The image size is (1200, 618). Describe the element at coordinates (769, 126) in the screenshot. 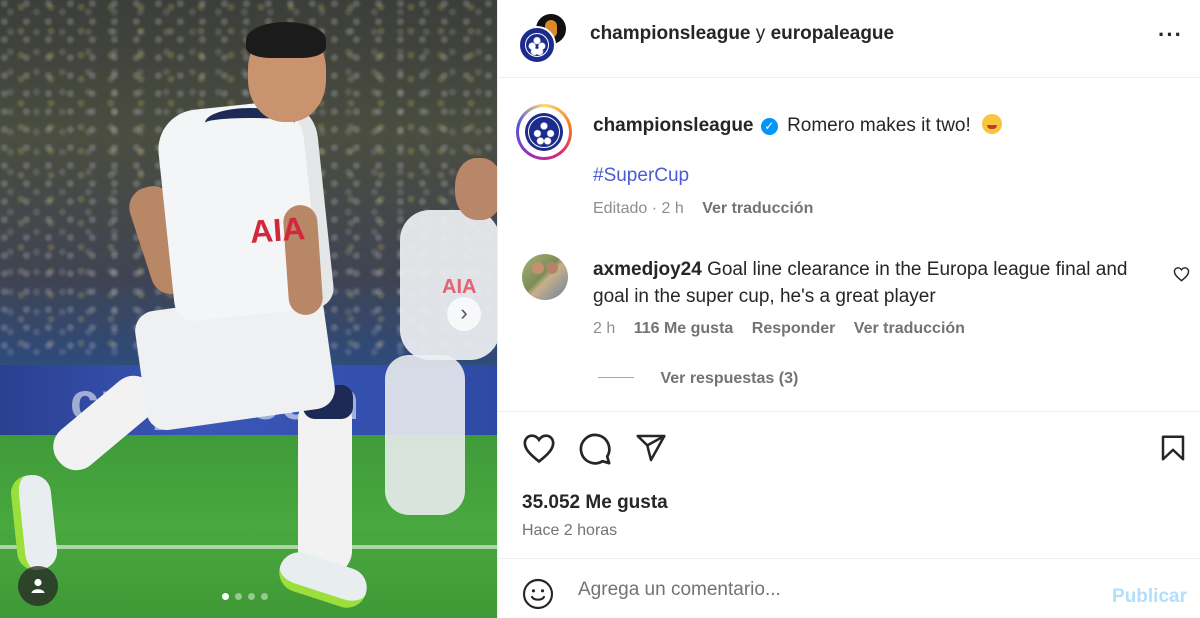

I see `verified-badge-icon: ✓` at that location.